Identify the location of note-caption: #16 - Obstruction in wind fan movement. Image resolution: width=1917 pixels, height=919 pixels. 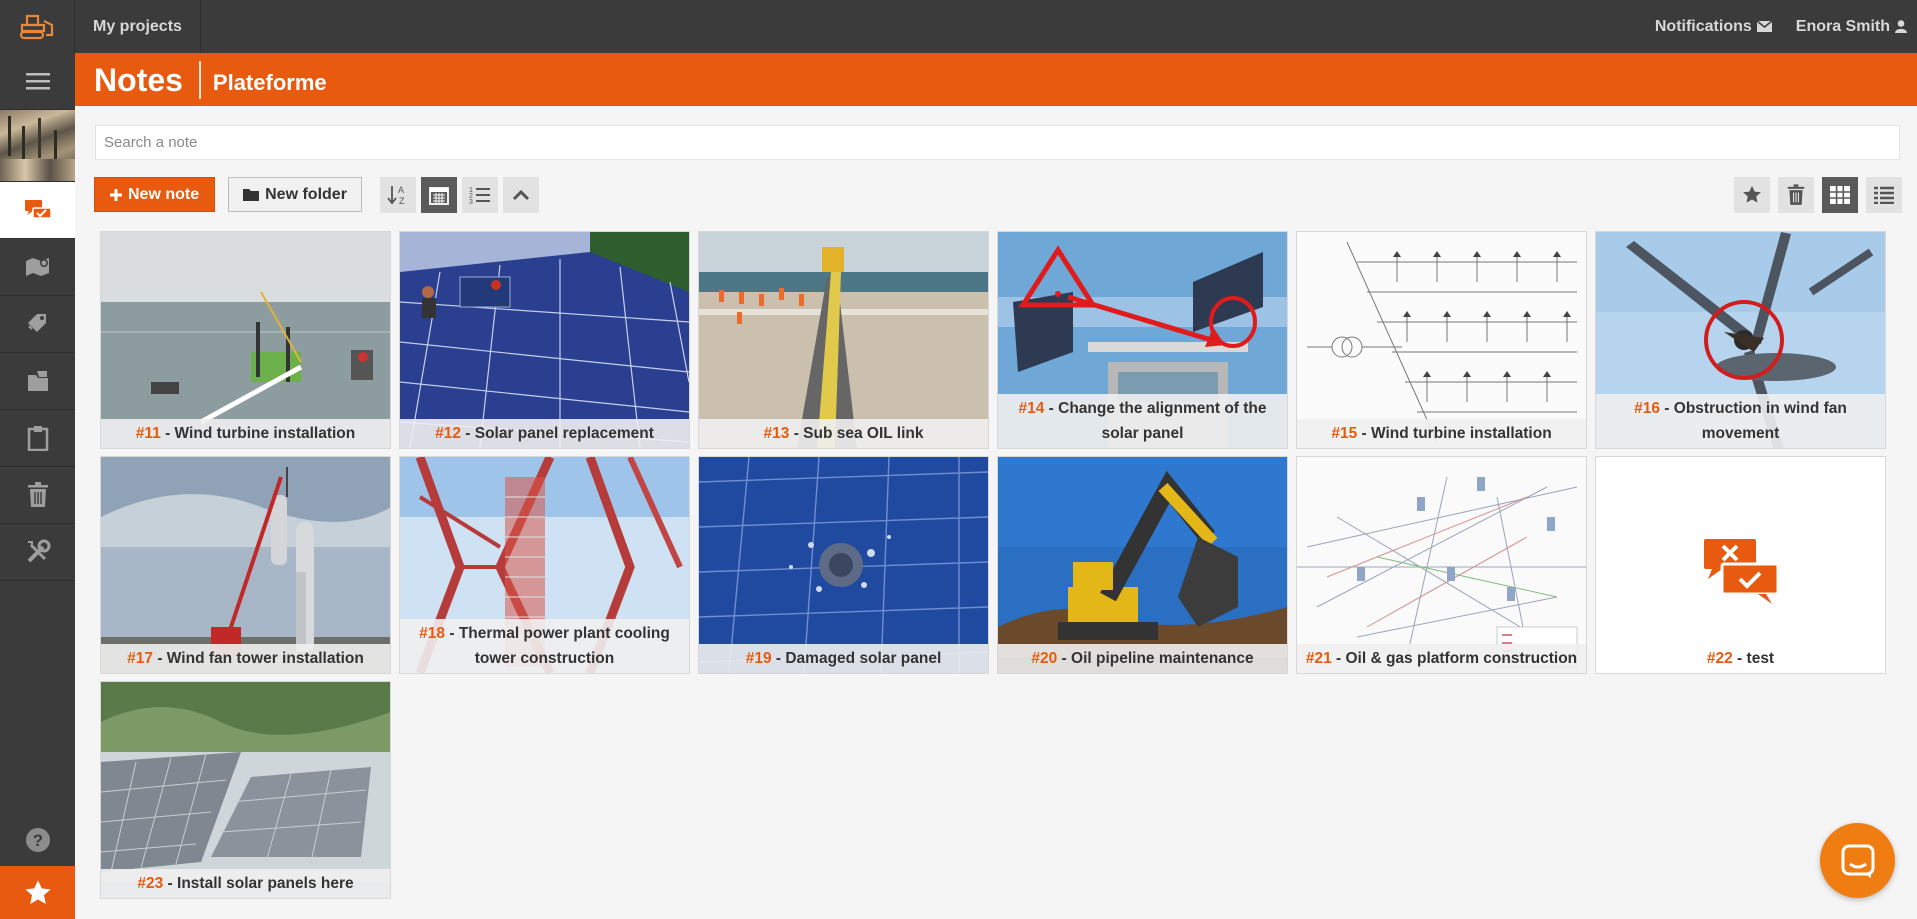
(1740, 421).